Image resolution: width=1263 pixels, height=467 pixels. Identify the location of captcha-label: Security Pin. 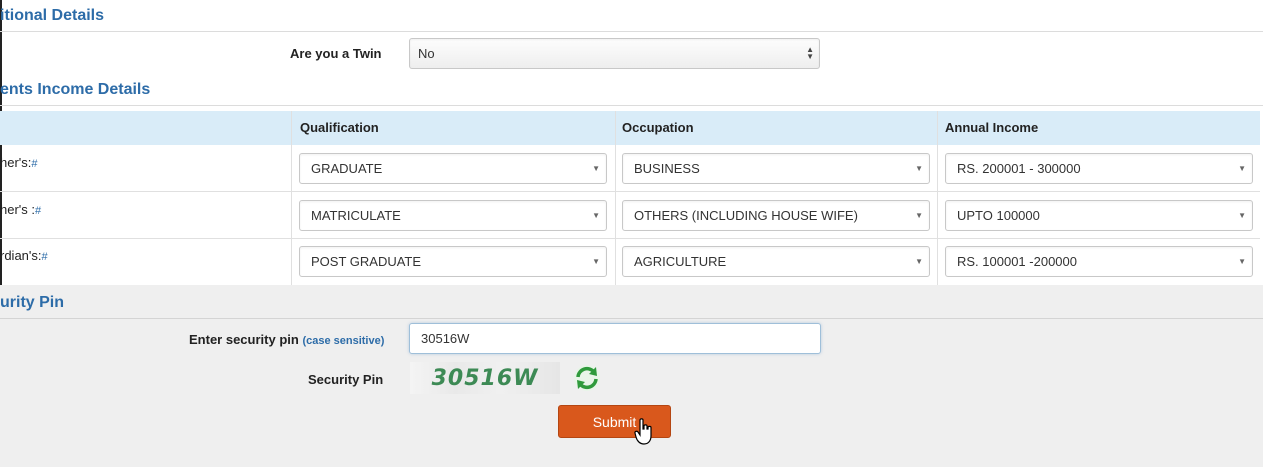
(346, 379).